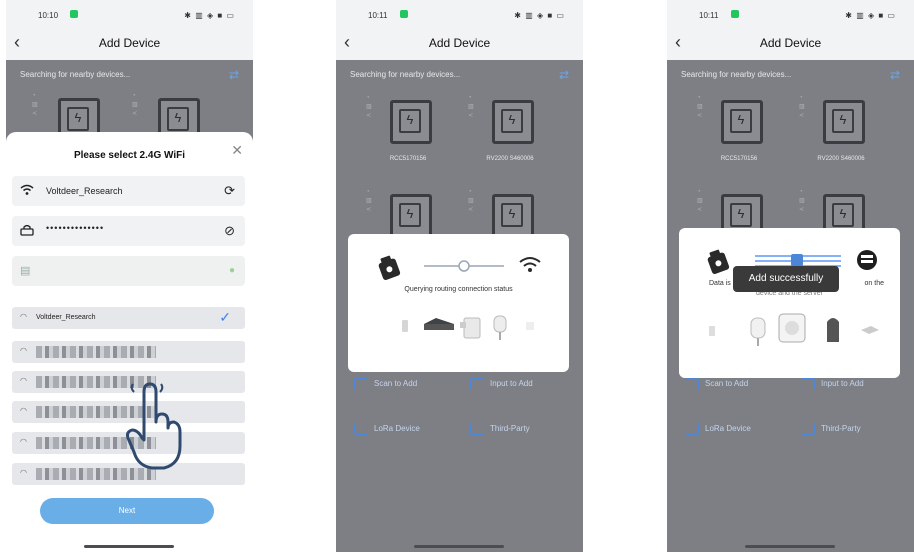  What do you see at coordinates (75, 228) in the screenshot?
I see `password-value: ••••••••••••••` at bounding box center [75, 228].